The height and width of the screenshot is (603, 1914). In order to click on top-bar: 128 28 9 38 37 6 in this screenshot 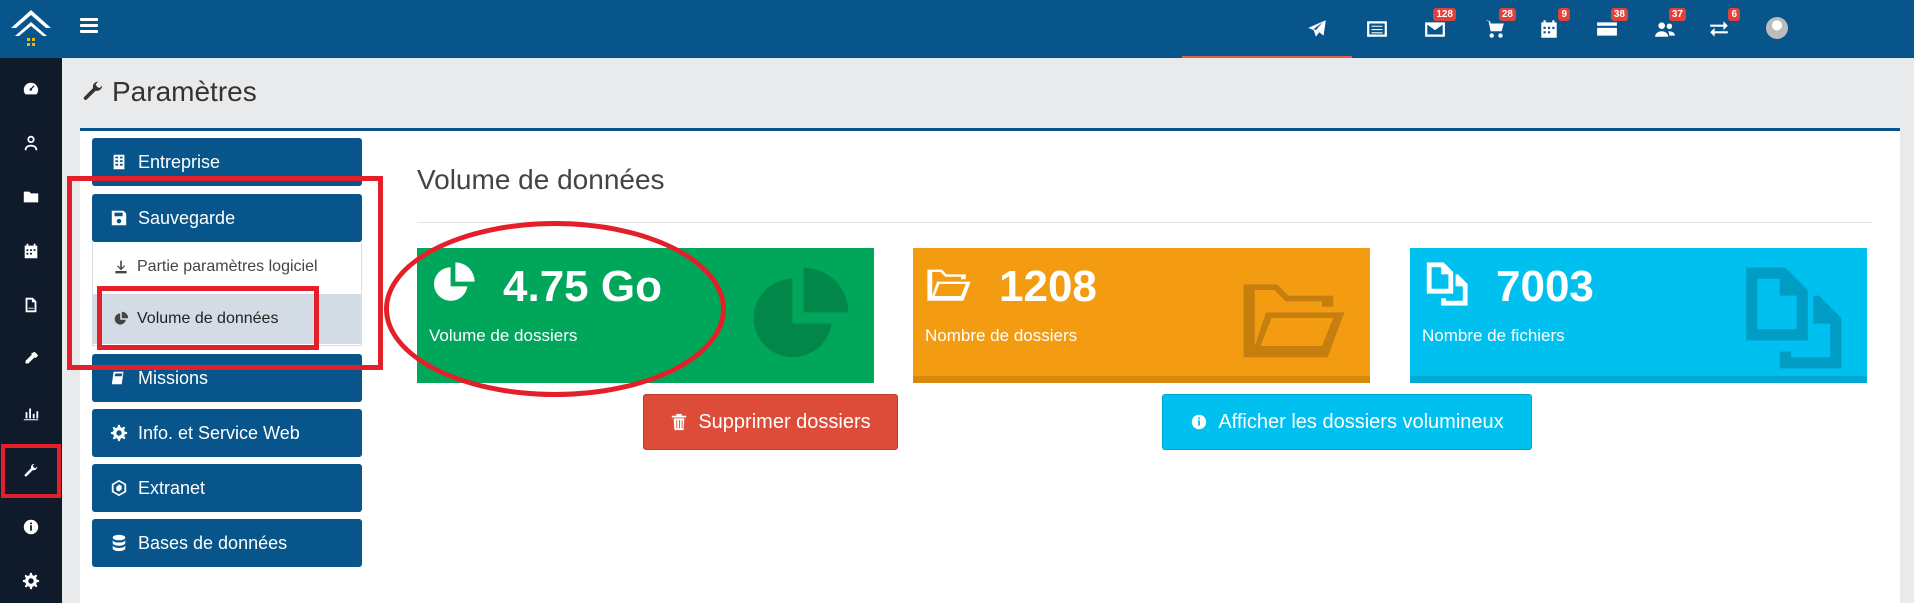, I will do `click(988, 29)`.